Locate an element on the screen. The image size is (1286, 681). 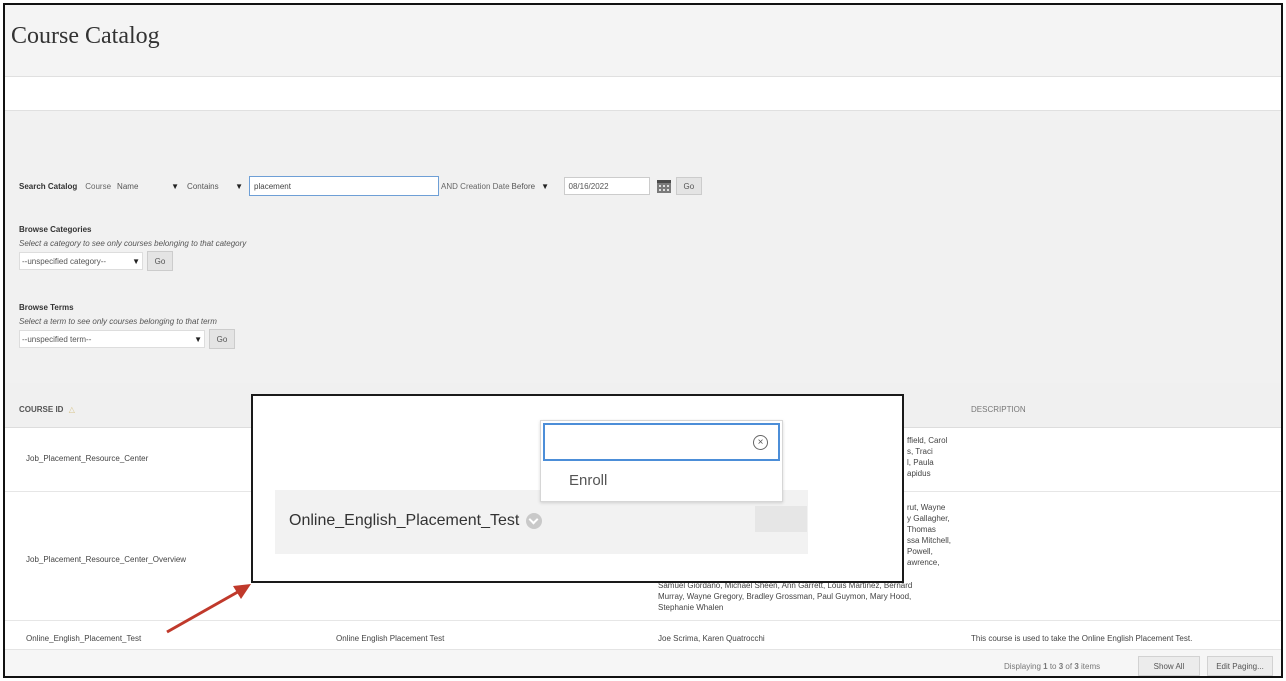
show-all-button: Show All is located at coordinates (1169, 666).